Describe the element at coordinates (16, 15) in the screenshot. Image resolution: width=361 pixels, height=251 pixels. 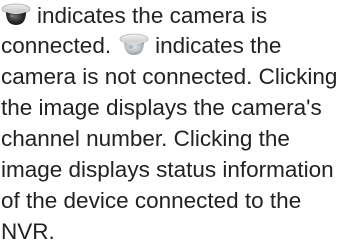
I see `camera-dome-connected-icon` at that location.